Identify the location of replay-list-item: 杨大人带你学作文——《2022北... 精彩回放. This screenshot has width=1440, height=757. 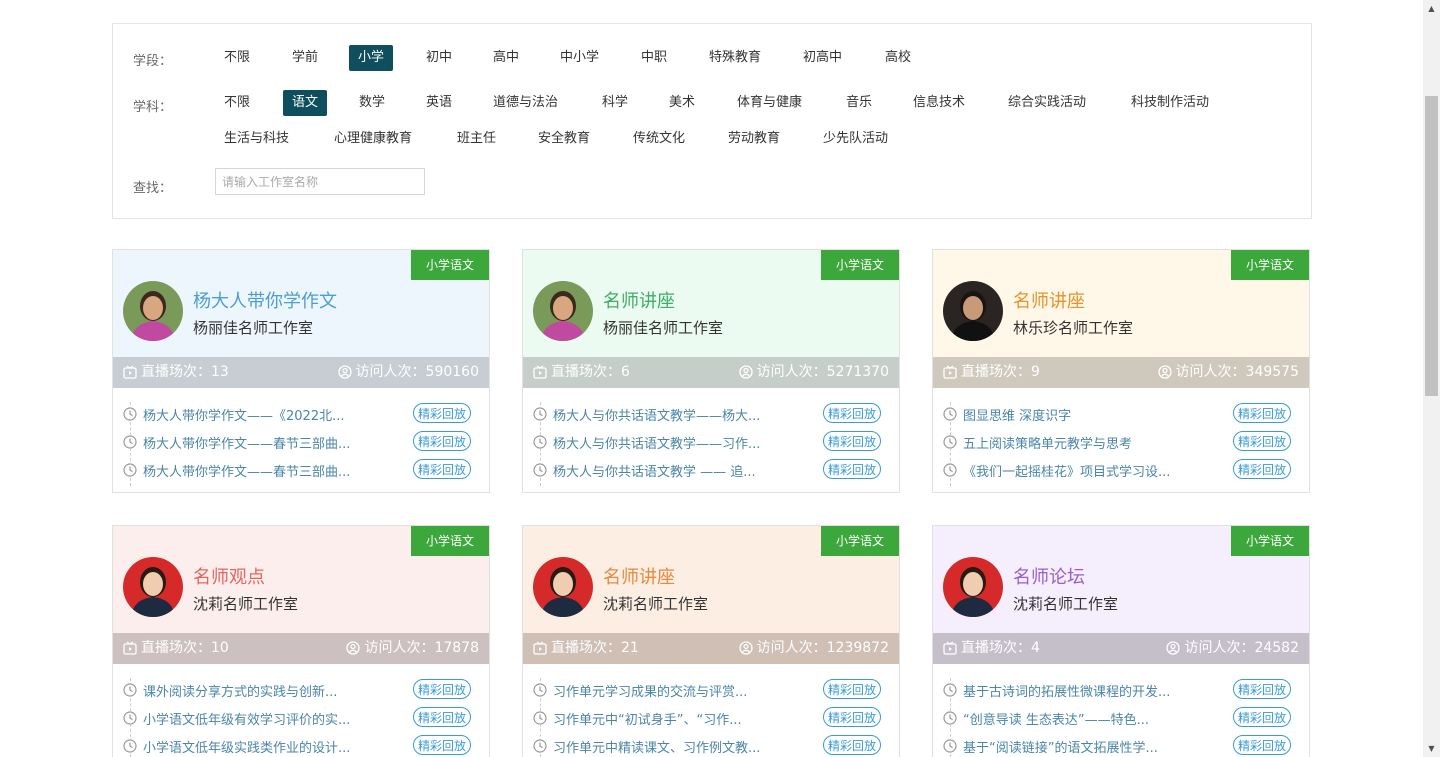
(302, 414).